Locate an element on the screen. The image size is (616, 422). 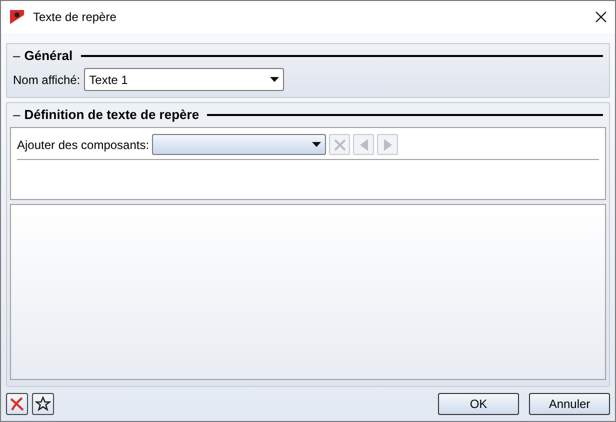
left-arrow-icon is located at coordinates (363, 145).